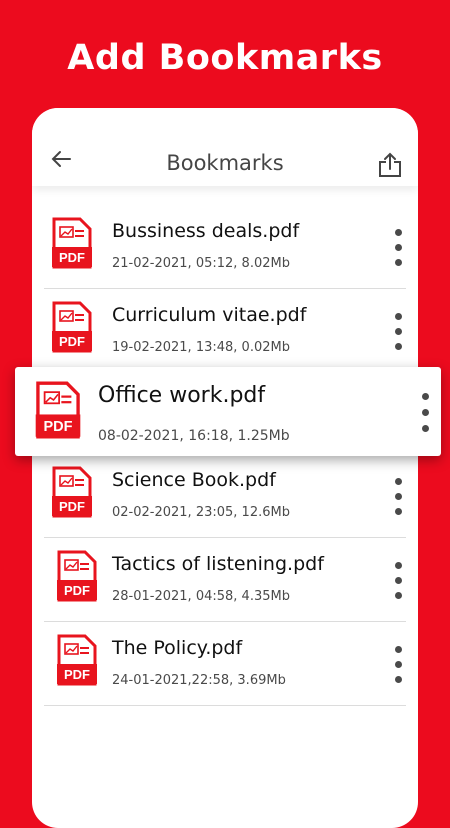 The width and height of the screenshot is (450, 828). I want to click on divider, so click(225, 705).